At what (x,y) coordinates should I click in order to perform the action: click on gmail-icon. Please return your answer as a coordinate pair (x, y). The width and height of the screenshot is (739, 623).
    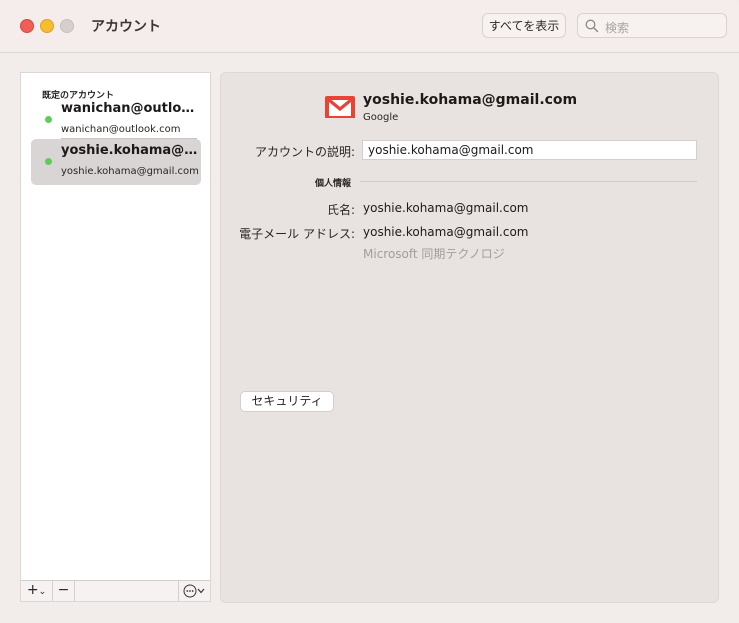
    Looking at the image, I should click on (340, 107).